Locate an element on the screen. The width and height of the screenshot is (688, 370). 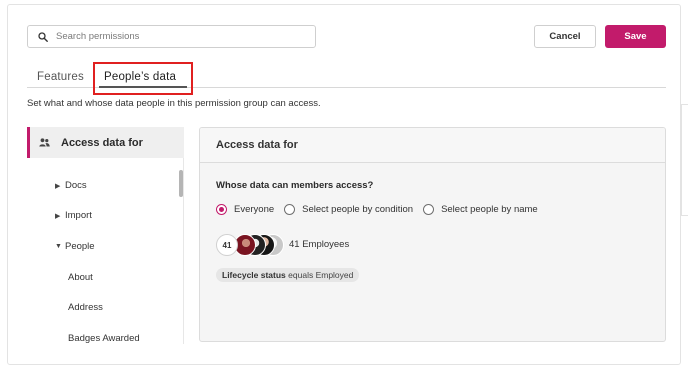
sidebar-item-import: ▶ Import is located at coordinates (73, 215).